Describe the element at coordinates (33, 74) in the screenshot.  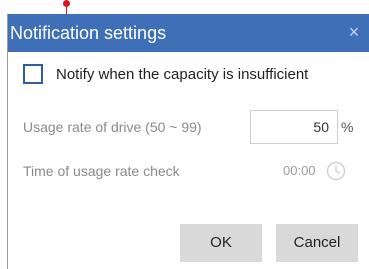
I see `notify-capacity-checkbox` at that location.